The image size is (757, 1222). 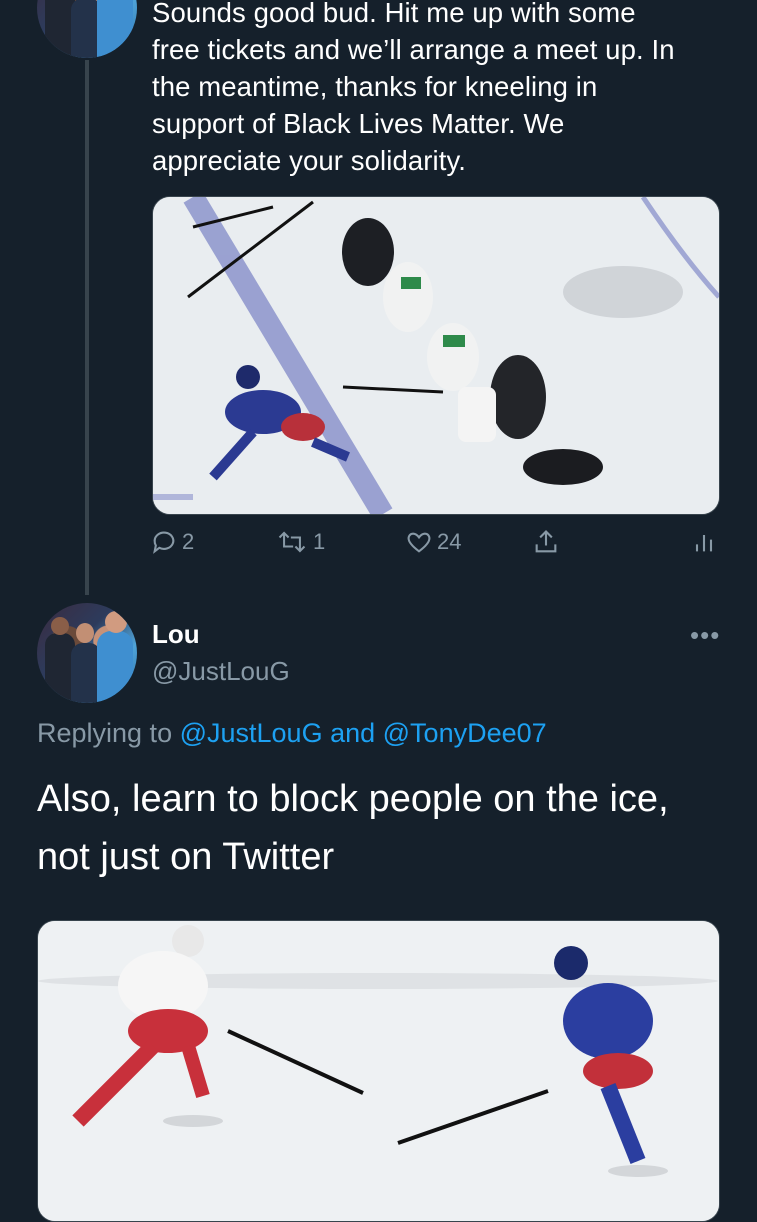 I want to click on replying-to: Replying to @JustLouG and @TonyDee07, so click(x=292, y=733).